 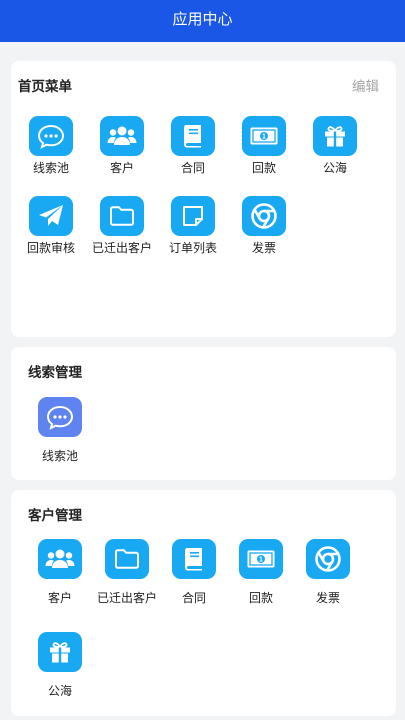 I want to click on edit-button: 编辑, so click(x=365, y=85).